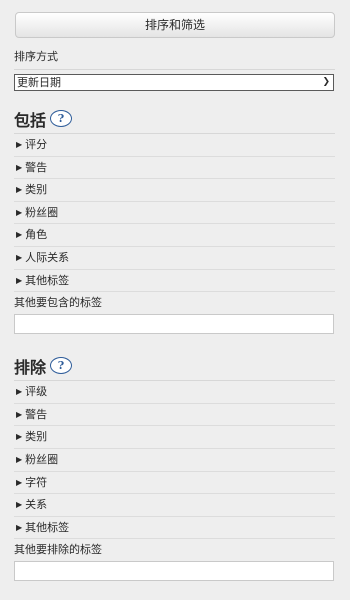 This screenshot has width=350, height=600. What do you see at coordinates (174, 505) in the screenshot?
I see `exclude-item-relationships: ▶ 关系` at bounding box center [174, 505].